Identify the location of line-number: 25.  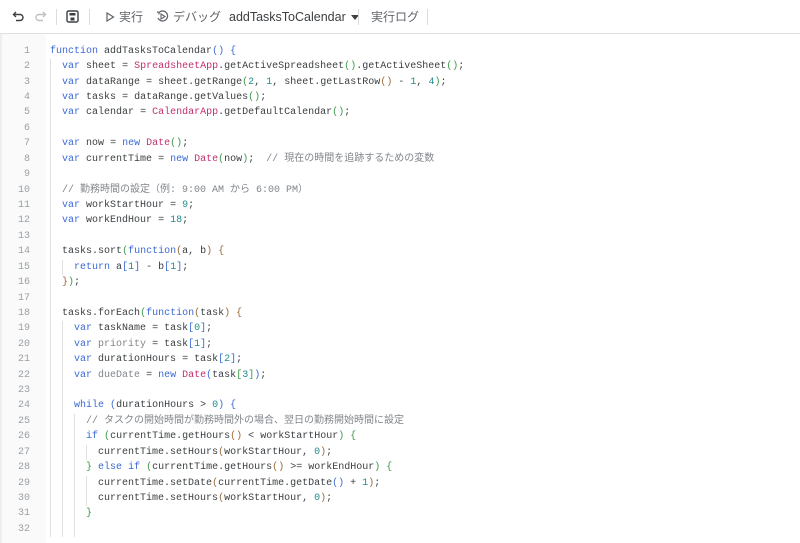
(23, 421).